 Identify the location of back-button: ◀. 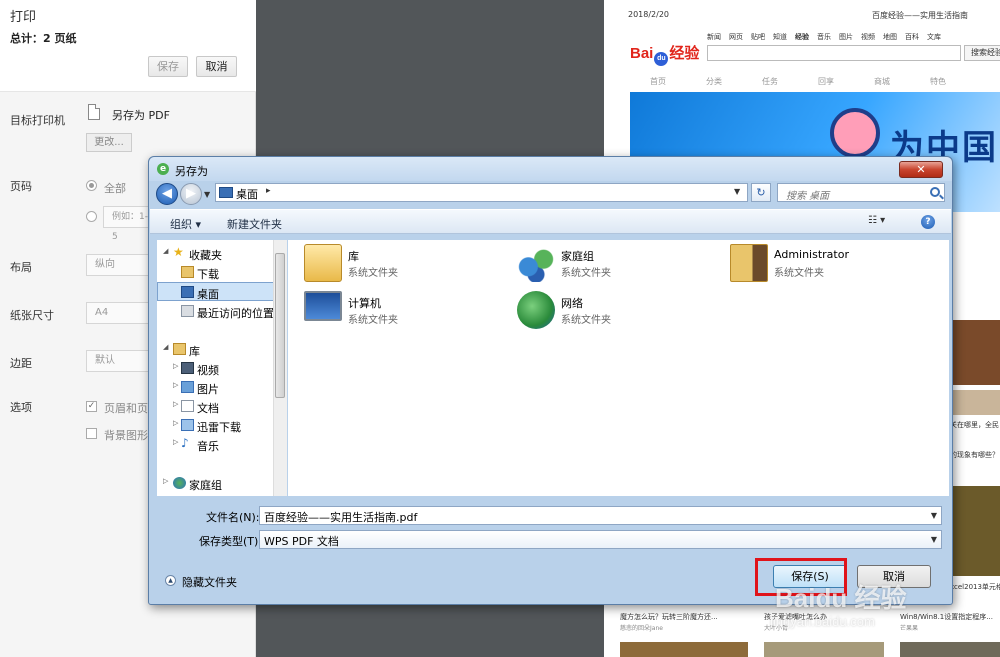
(167, 194).